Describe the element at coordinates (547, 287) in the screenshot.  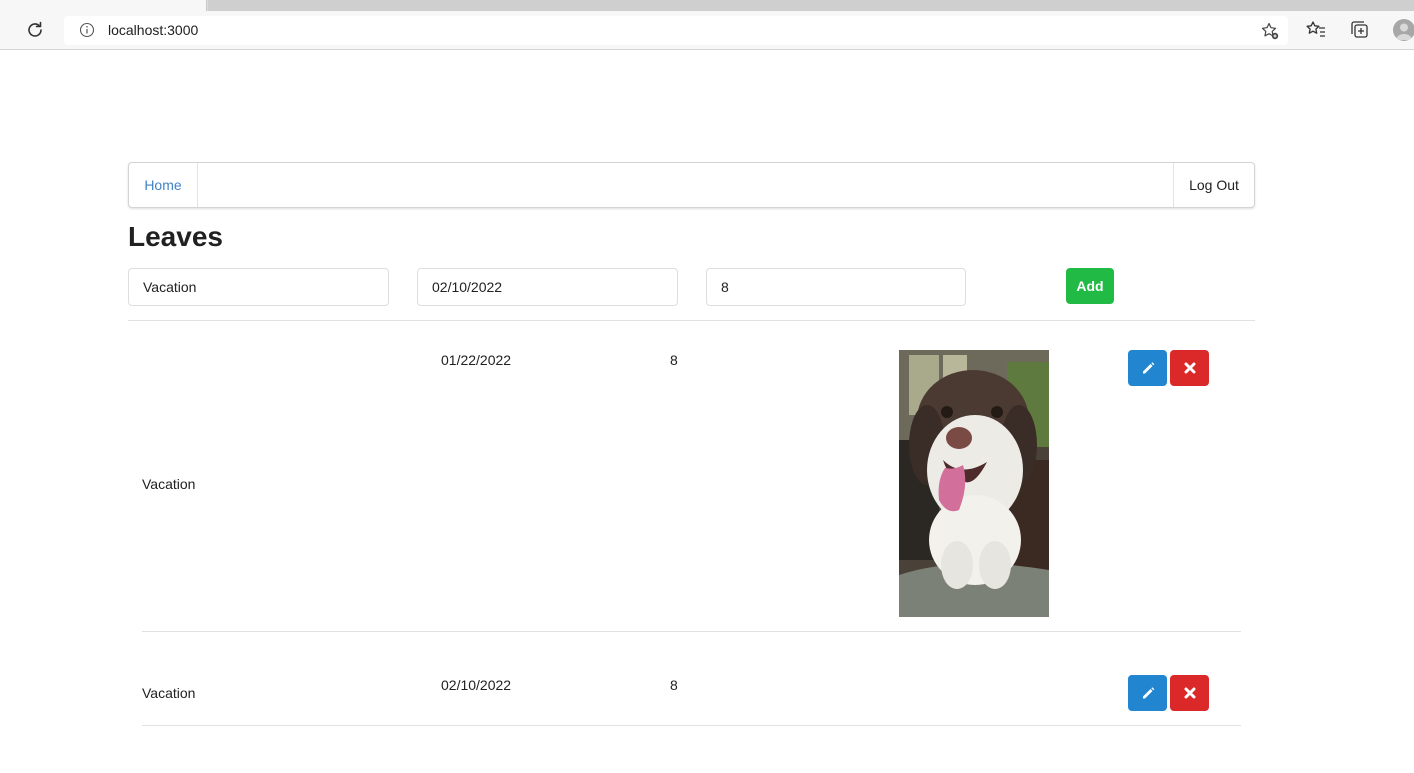
I see `leave-date-input: 02/10/2022` at that location.